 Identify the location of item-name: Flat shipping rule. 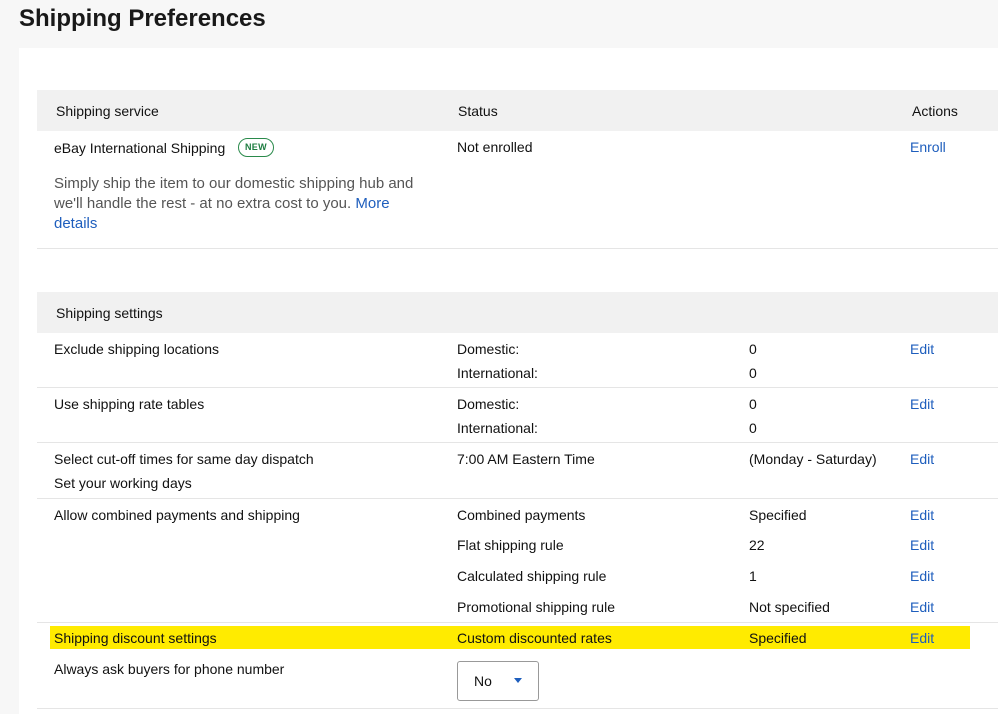
(510, 545).